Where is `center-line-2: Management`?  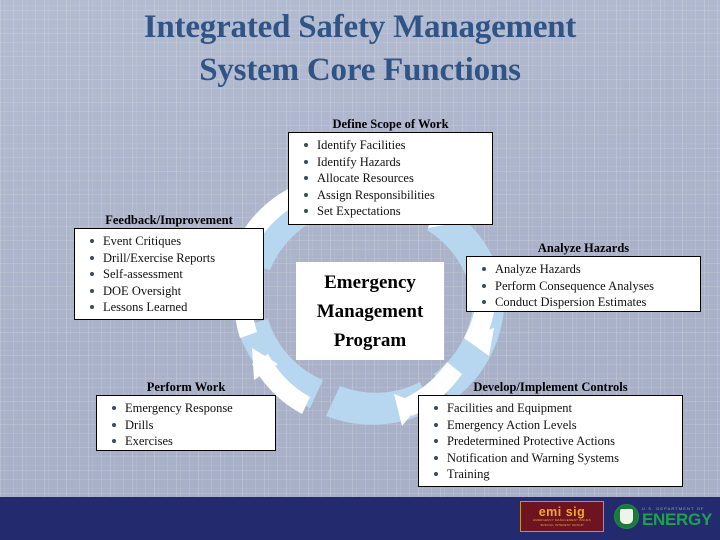
center-line-2: Management is located at coordinates (370, 311).